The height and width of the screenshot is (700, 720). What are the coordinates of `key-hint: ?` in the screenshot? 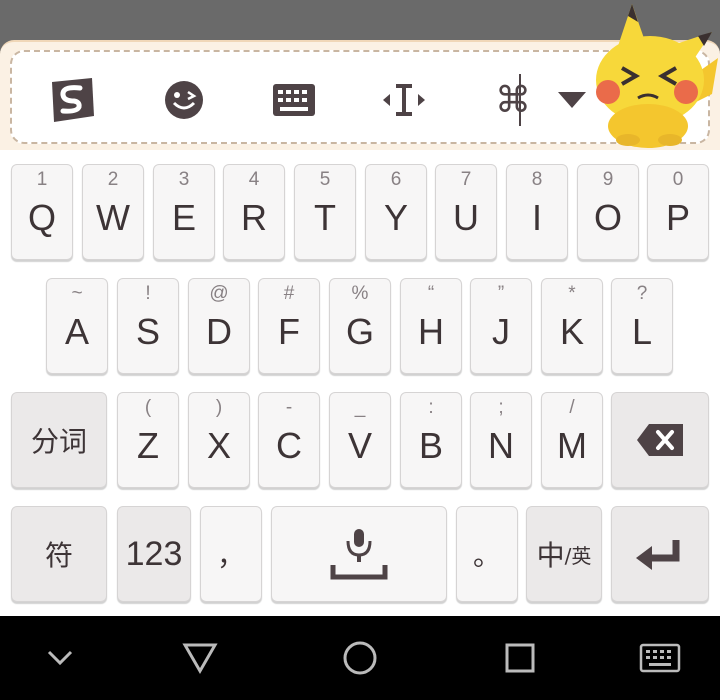 It's located at (642, 293).